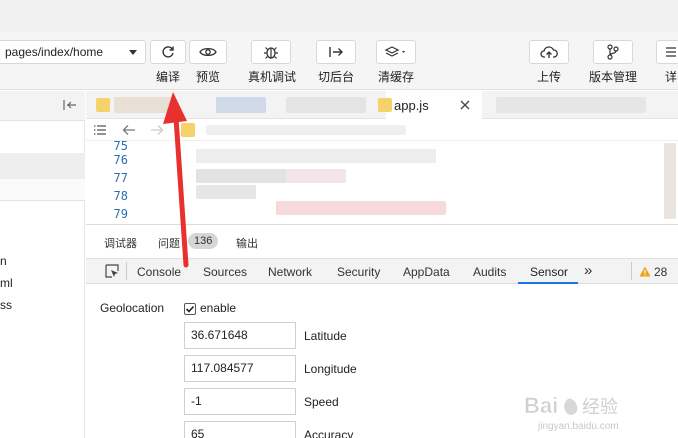 The height and width of the screenshot is (438, 678). I want to click on watermark-brand: Bai, so click(541, 405).